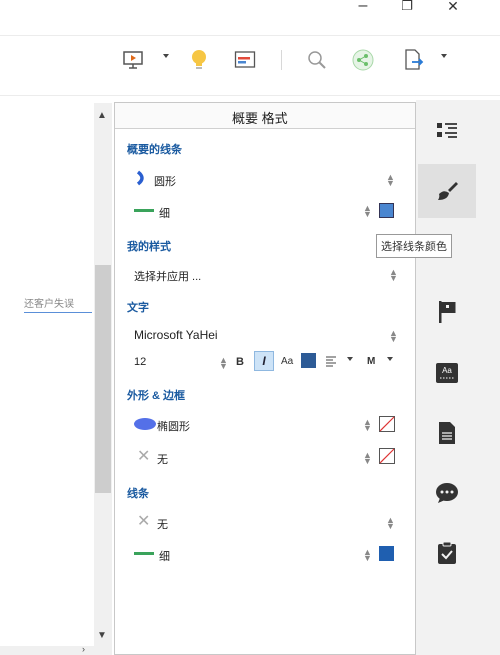 The height and width of the screenshot is (655, 500). I want to click on more-text-button: M, so click(371, 361).